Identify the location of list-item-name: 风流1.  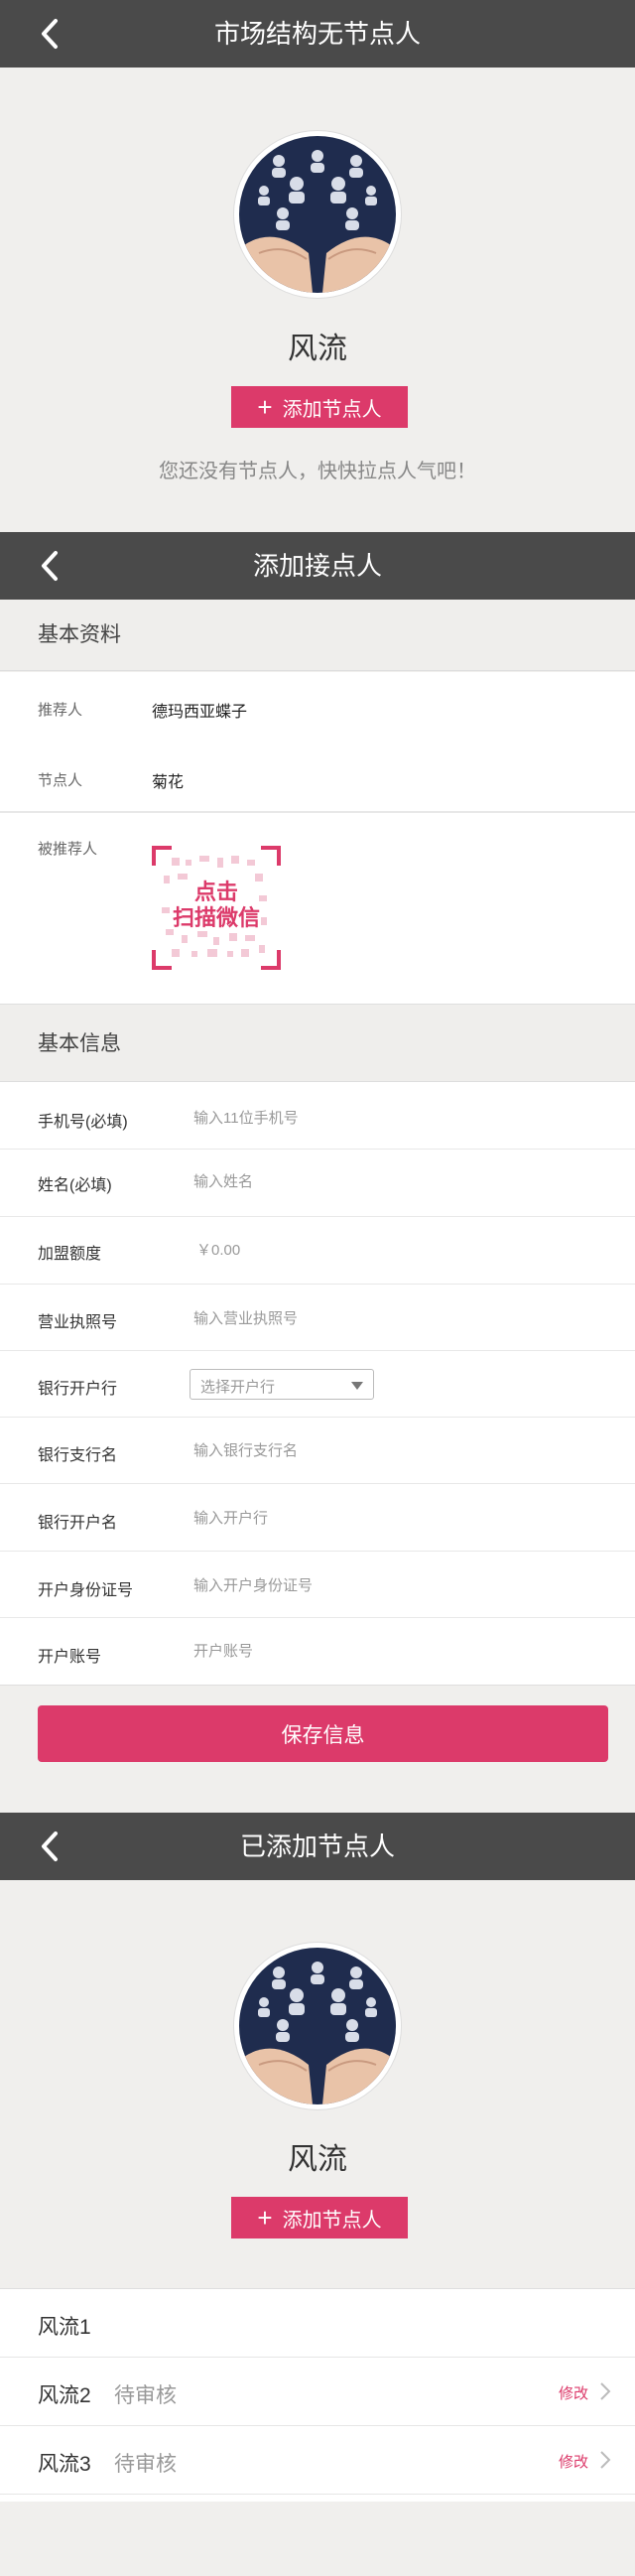
(64, 2327).